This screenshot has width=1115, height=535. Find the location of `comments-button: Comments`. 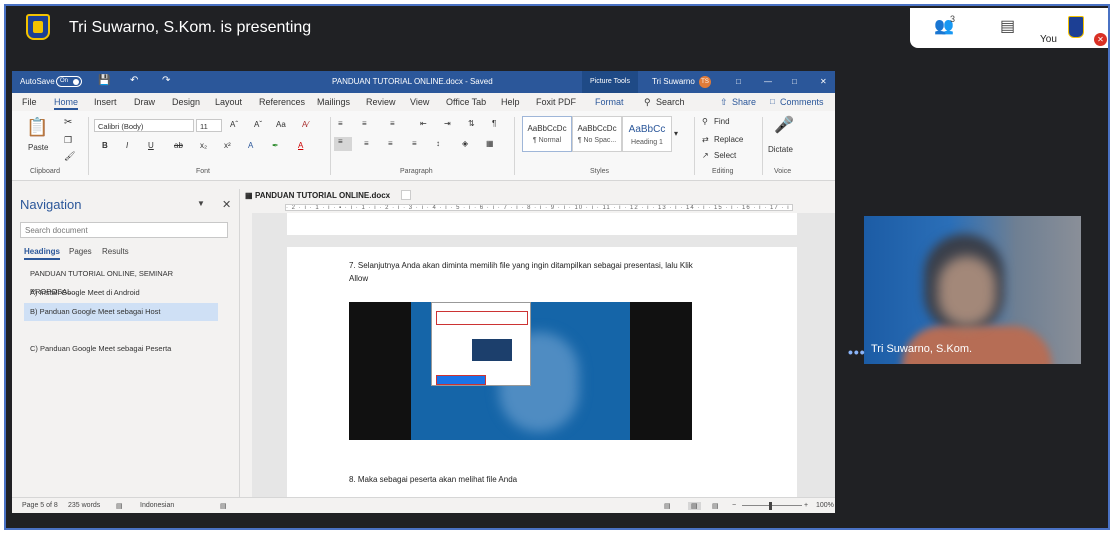

comments-button: Comments is located at coordinates (802, 102).